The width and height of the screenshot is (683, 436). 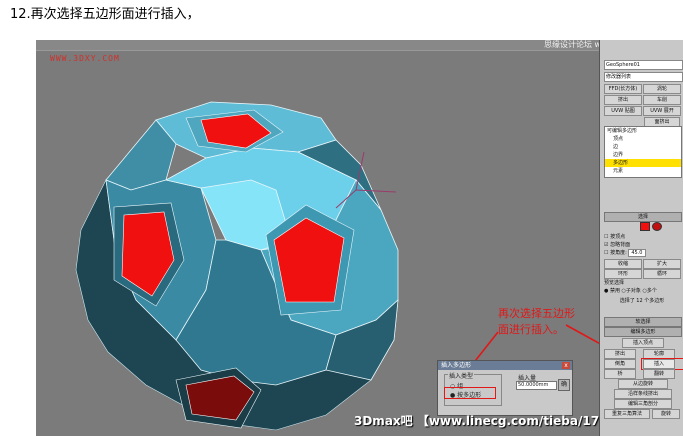 I want to click on element-mode-icon, so click(x=657, y=226).